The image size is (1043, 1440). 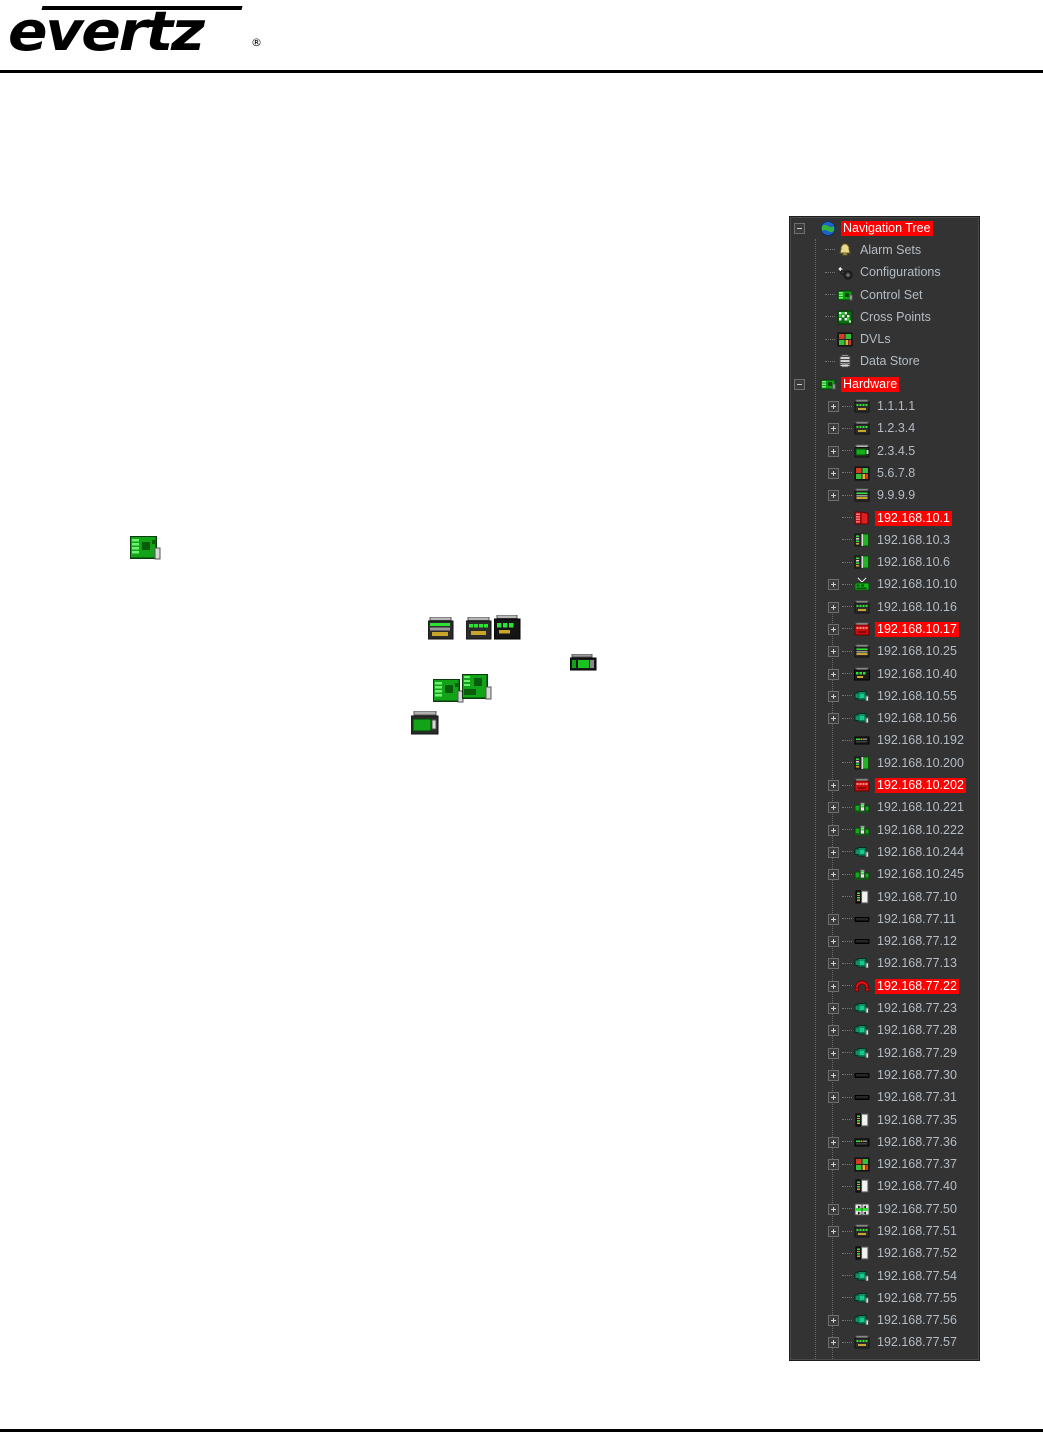 I want to click on tree-row: 192.168.10.222, so click(x=884, y=830).